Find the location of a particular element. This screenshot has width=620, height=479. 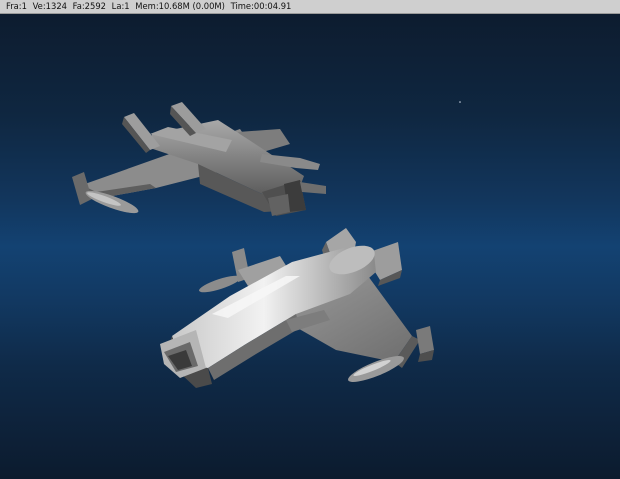

frame-counter: Fra:1 is located at coordinates (16, 6).